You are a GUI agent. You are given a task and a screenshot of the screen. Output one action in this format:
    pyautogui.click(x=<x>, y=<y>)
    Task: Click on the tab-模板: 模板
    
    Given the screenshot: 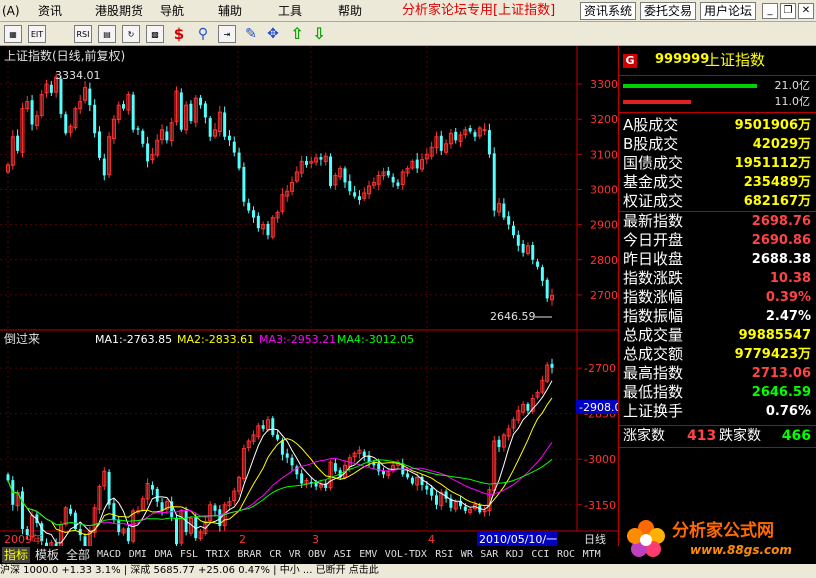 What is the action you would take?
    pyautogui.click(x=47, y=555)
    